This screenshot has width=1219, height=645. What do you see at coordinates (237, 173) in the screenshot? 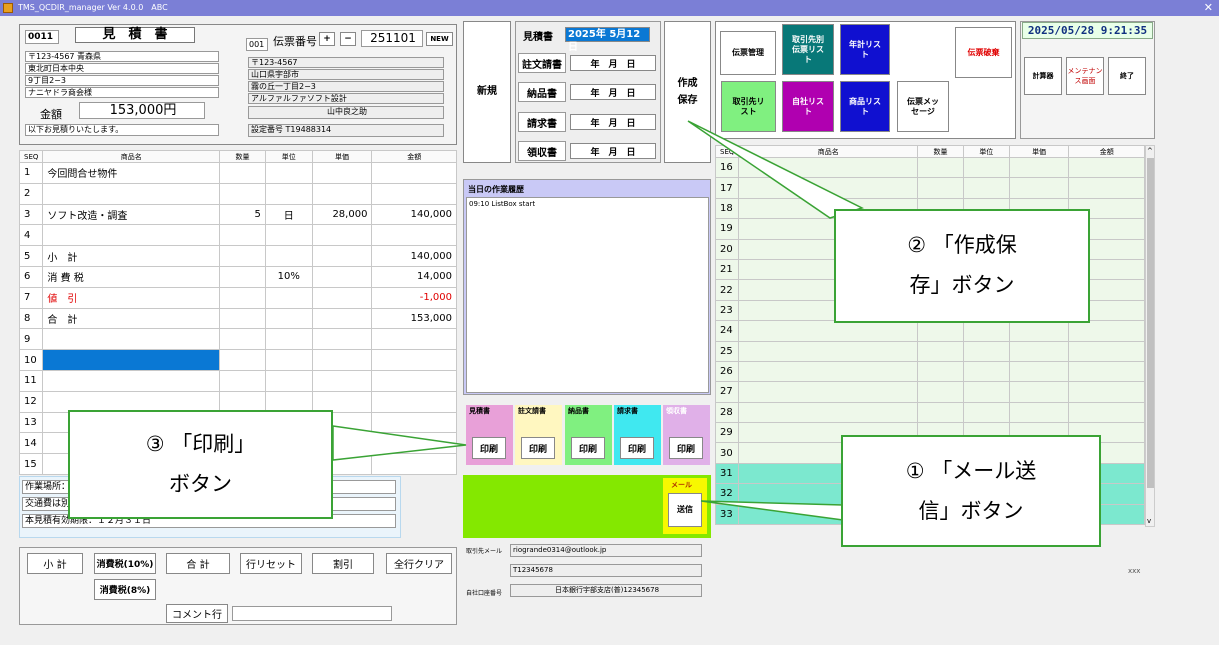
I see `table-row: 1 今回問合せ物件` at bounding box center [237, 173].